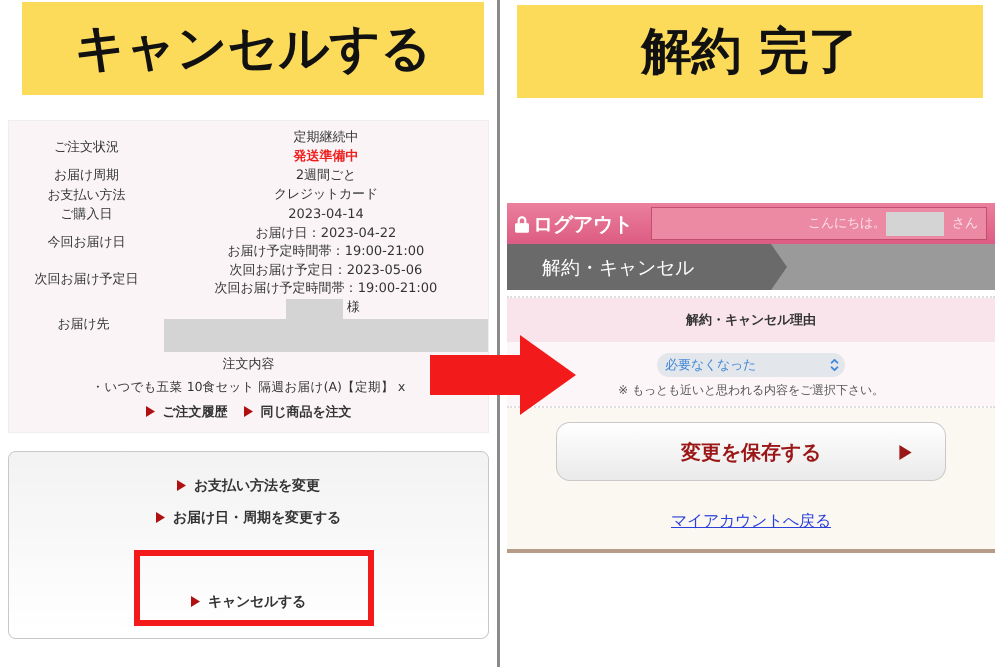  I want to click on banner-title: キャンセルする, so click(253, 48).